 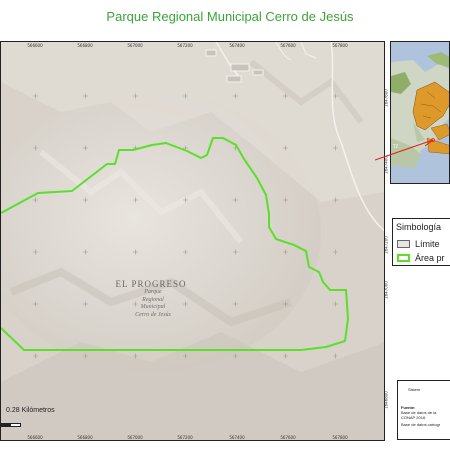 What do you see at coordinates (288, 45) in the screenshot?
I see `tick-label-top: 567600` at bounding box center [288, 45].